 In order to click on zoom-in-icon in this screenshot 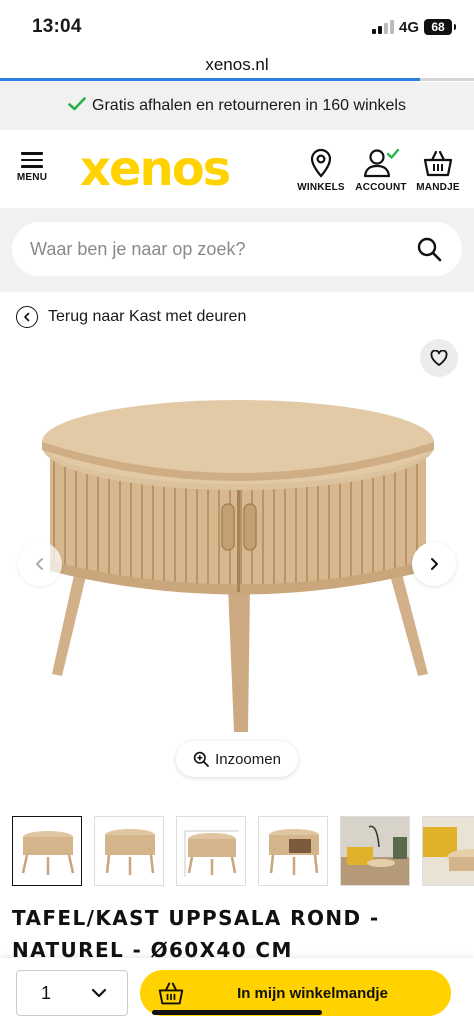, I will do `click(201, 759)`.